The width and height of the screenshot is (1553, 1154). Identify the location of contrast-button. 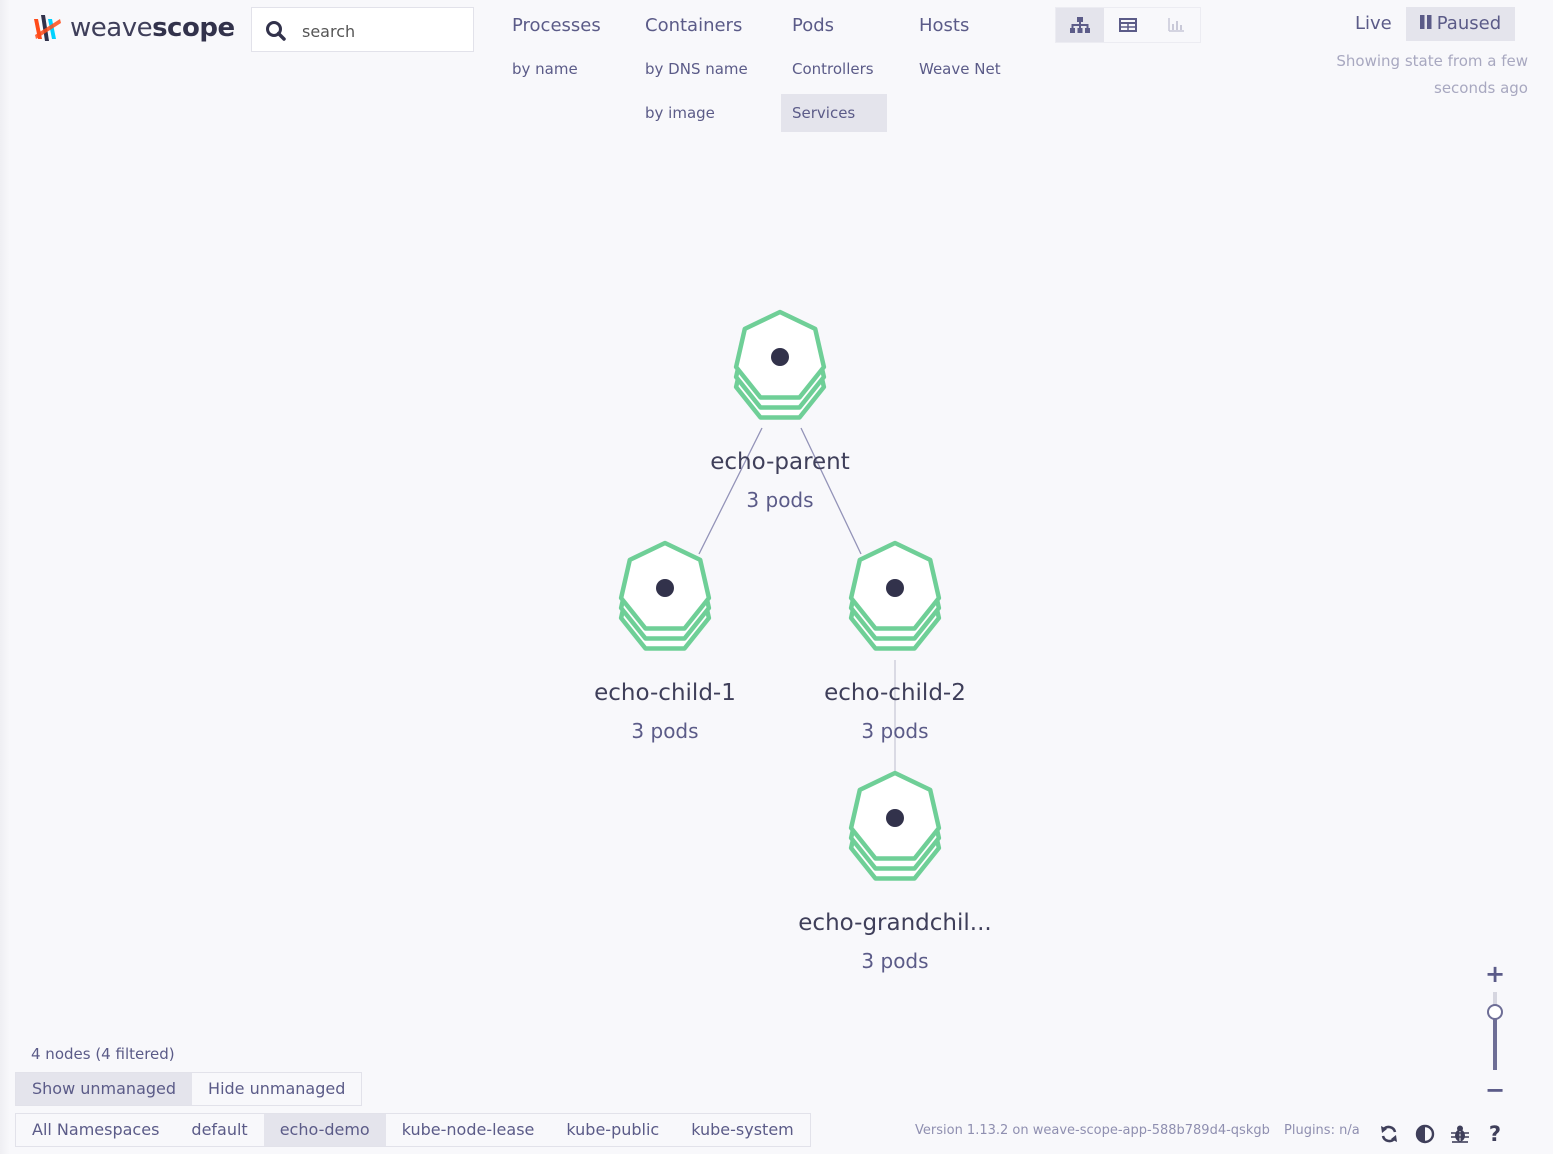
(1425, 1134).